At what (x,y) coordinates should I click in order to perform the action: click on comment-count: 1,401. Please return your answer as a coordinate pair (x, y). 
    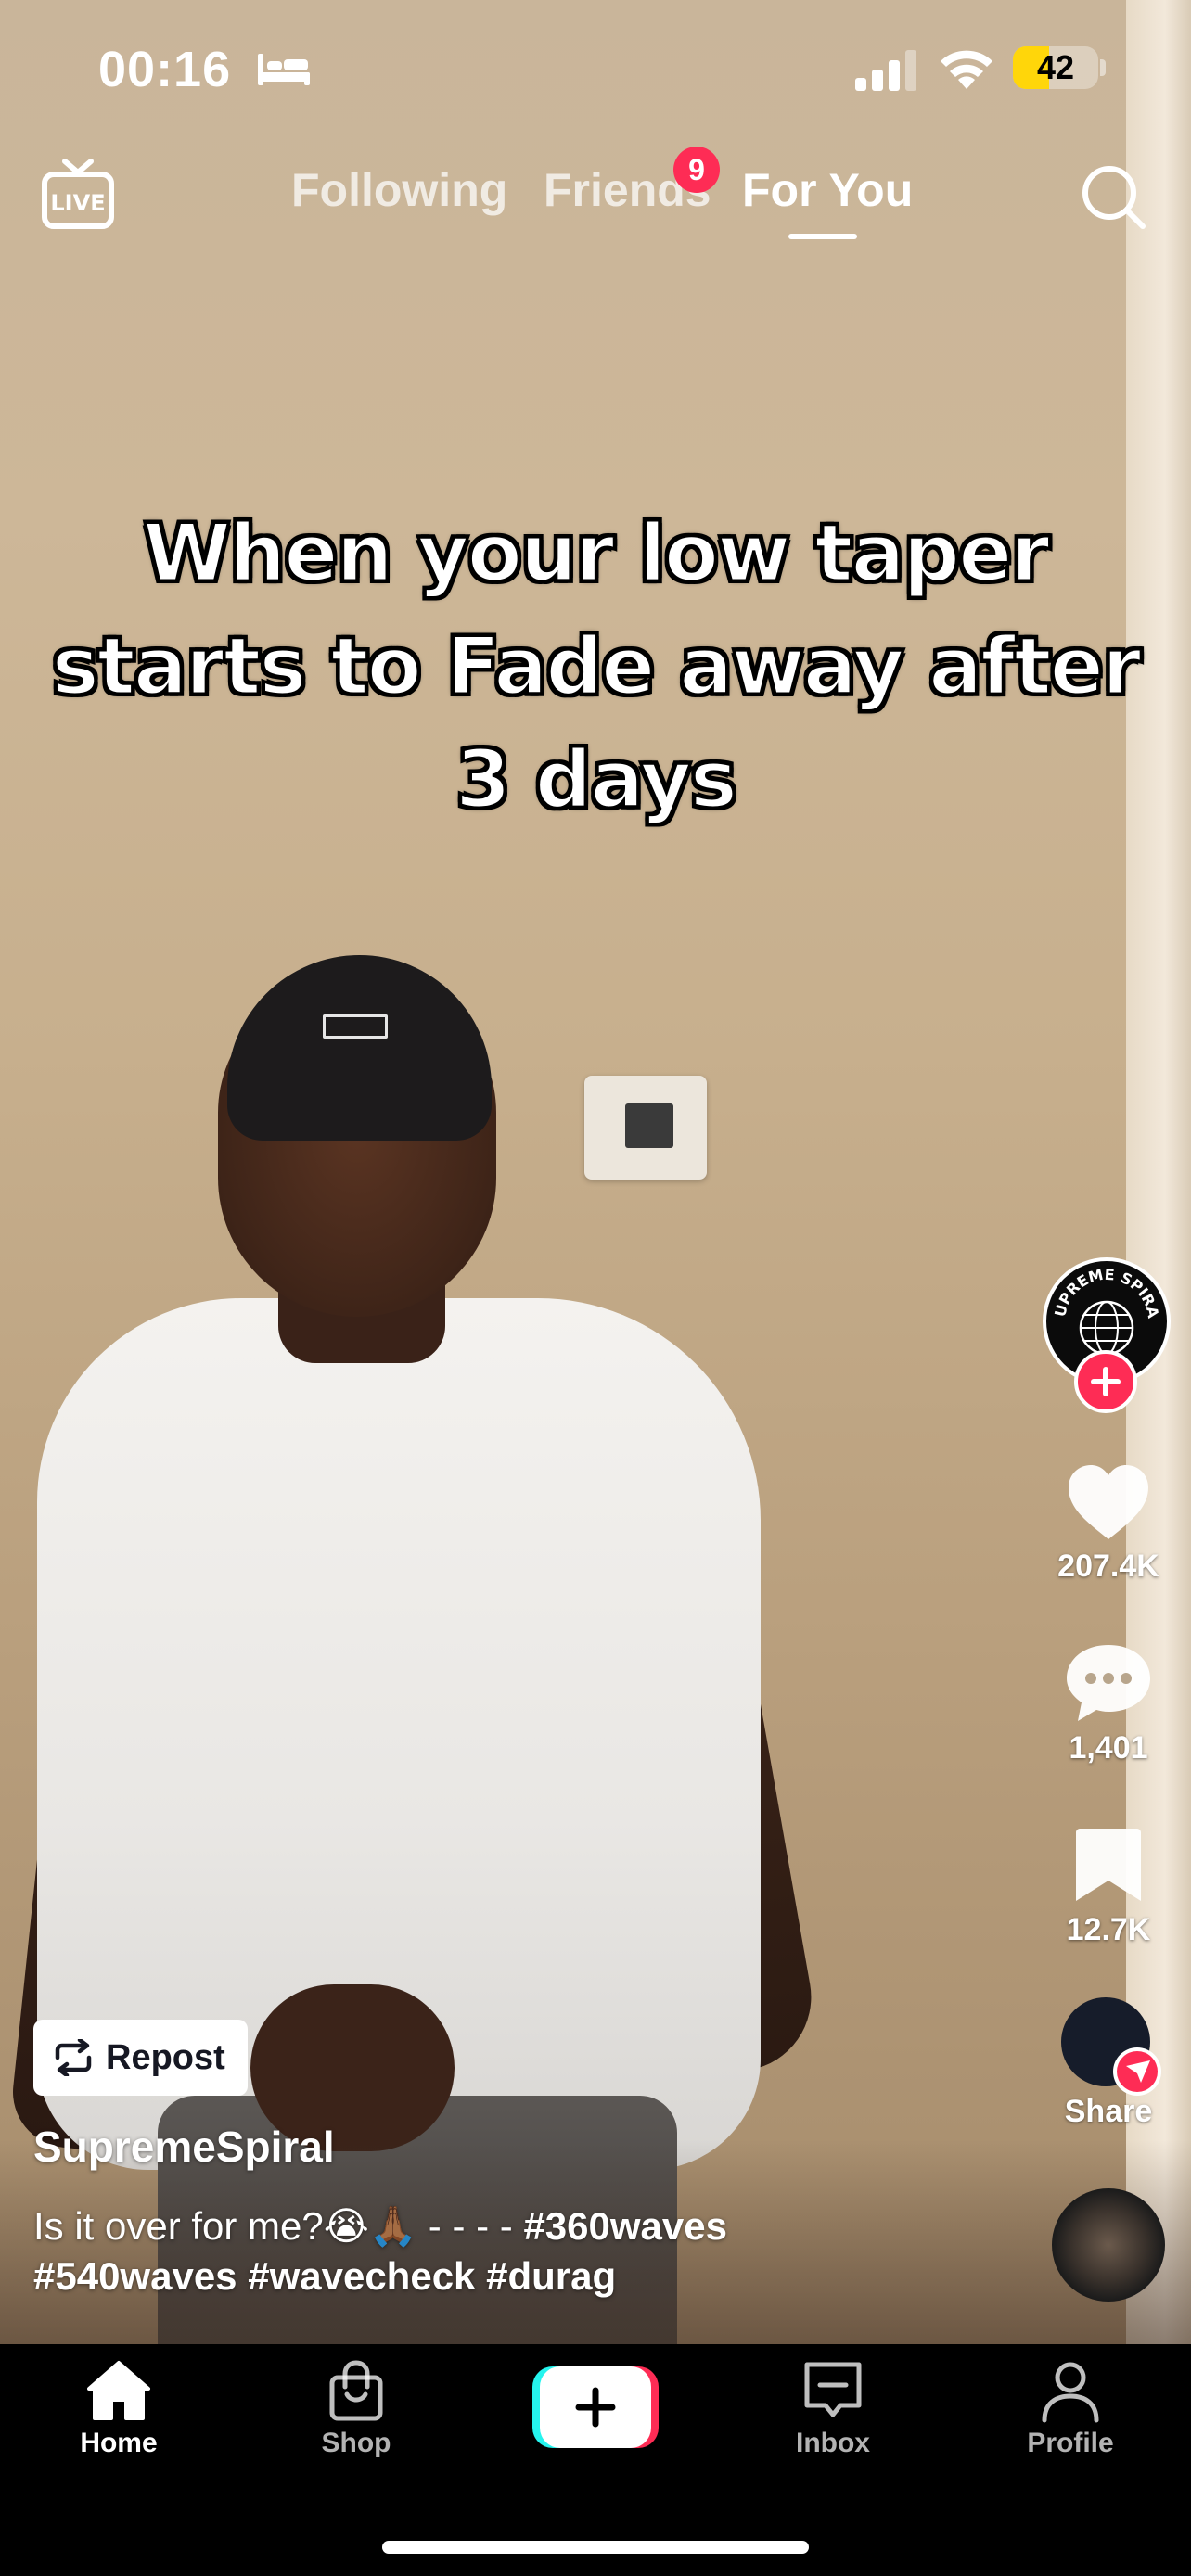
    Looking at the image, I should click on (1108, 1748).